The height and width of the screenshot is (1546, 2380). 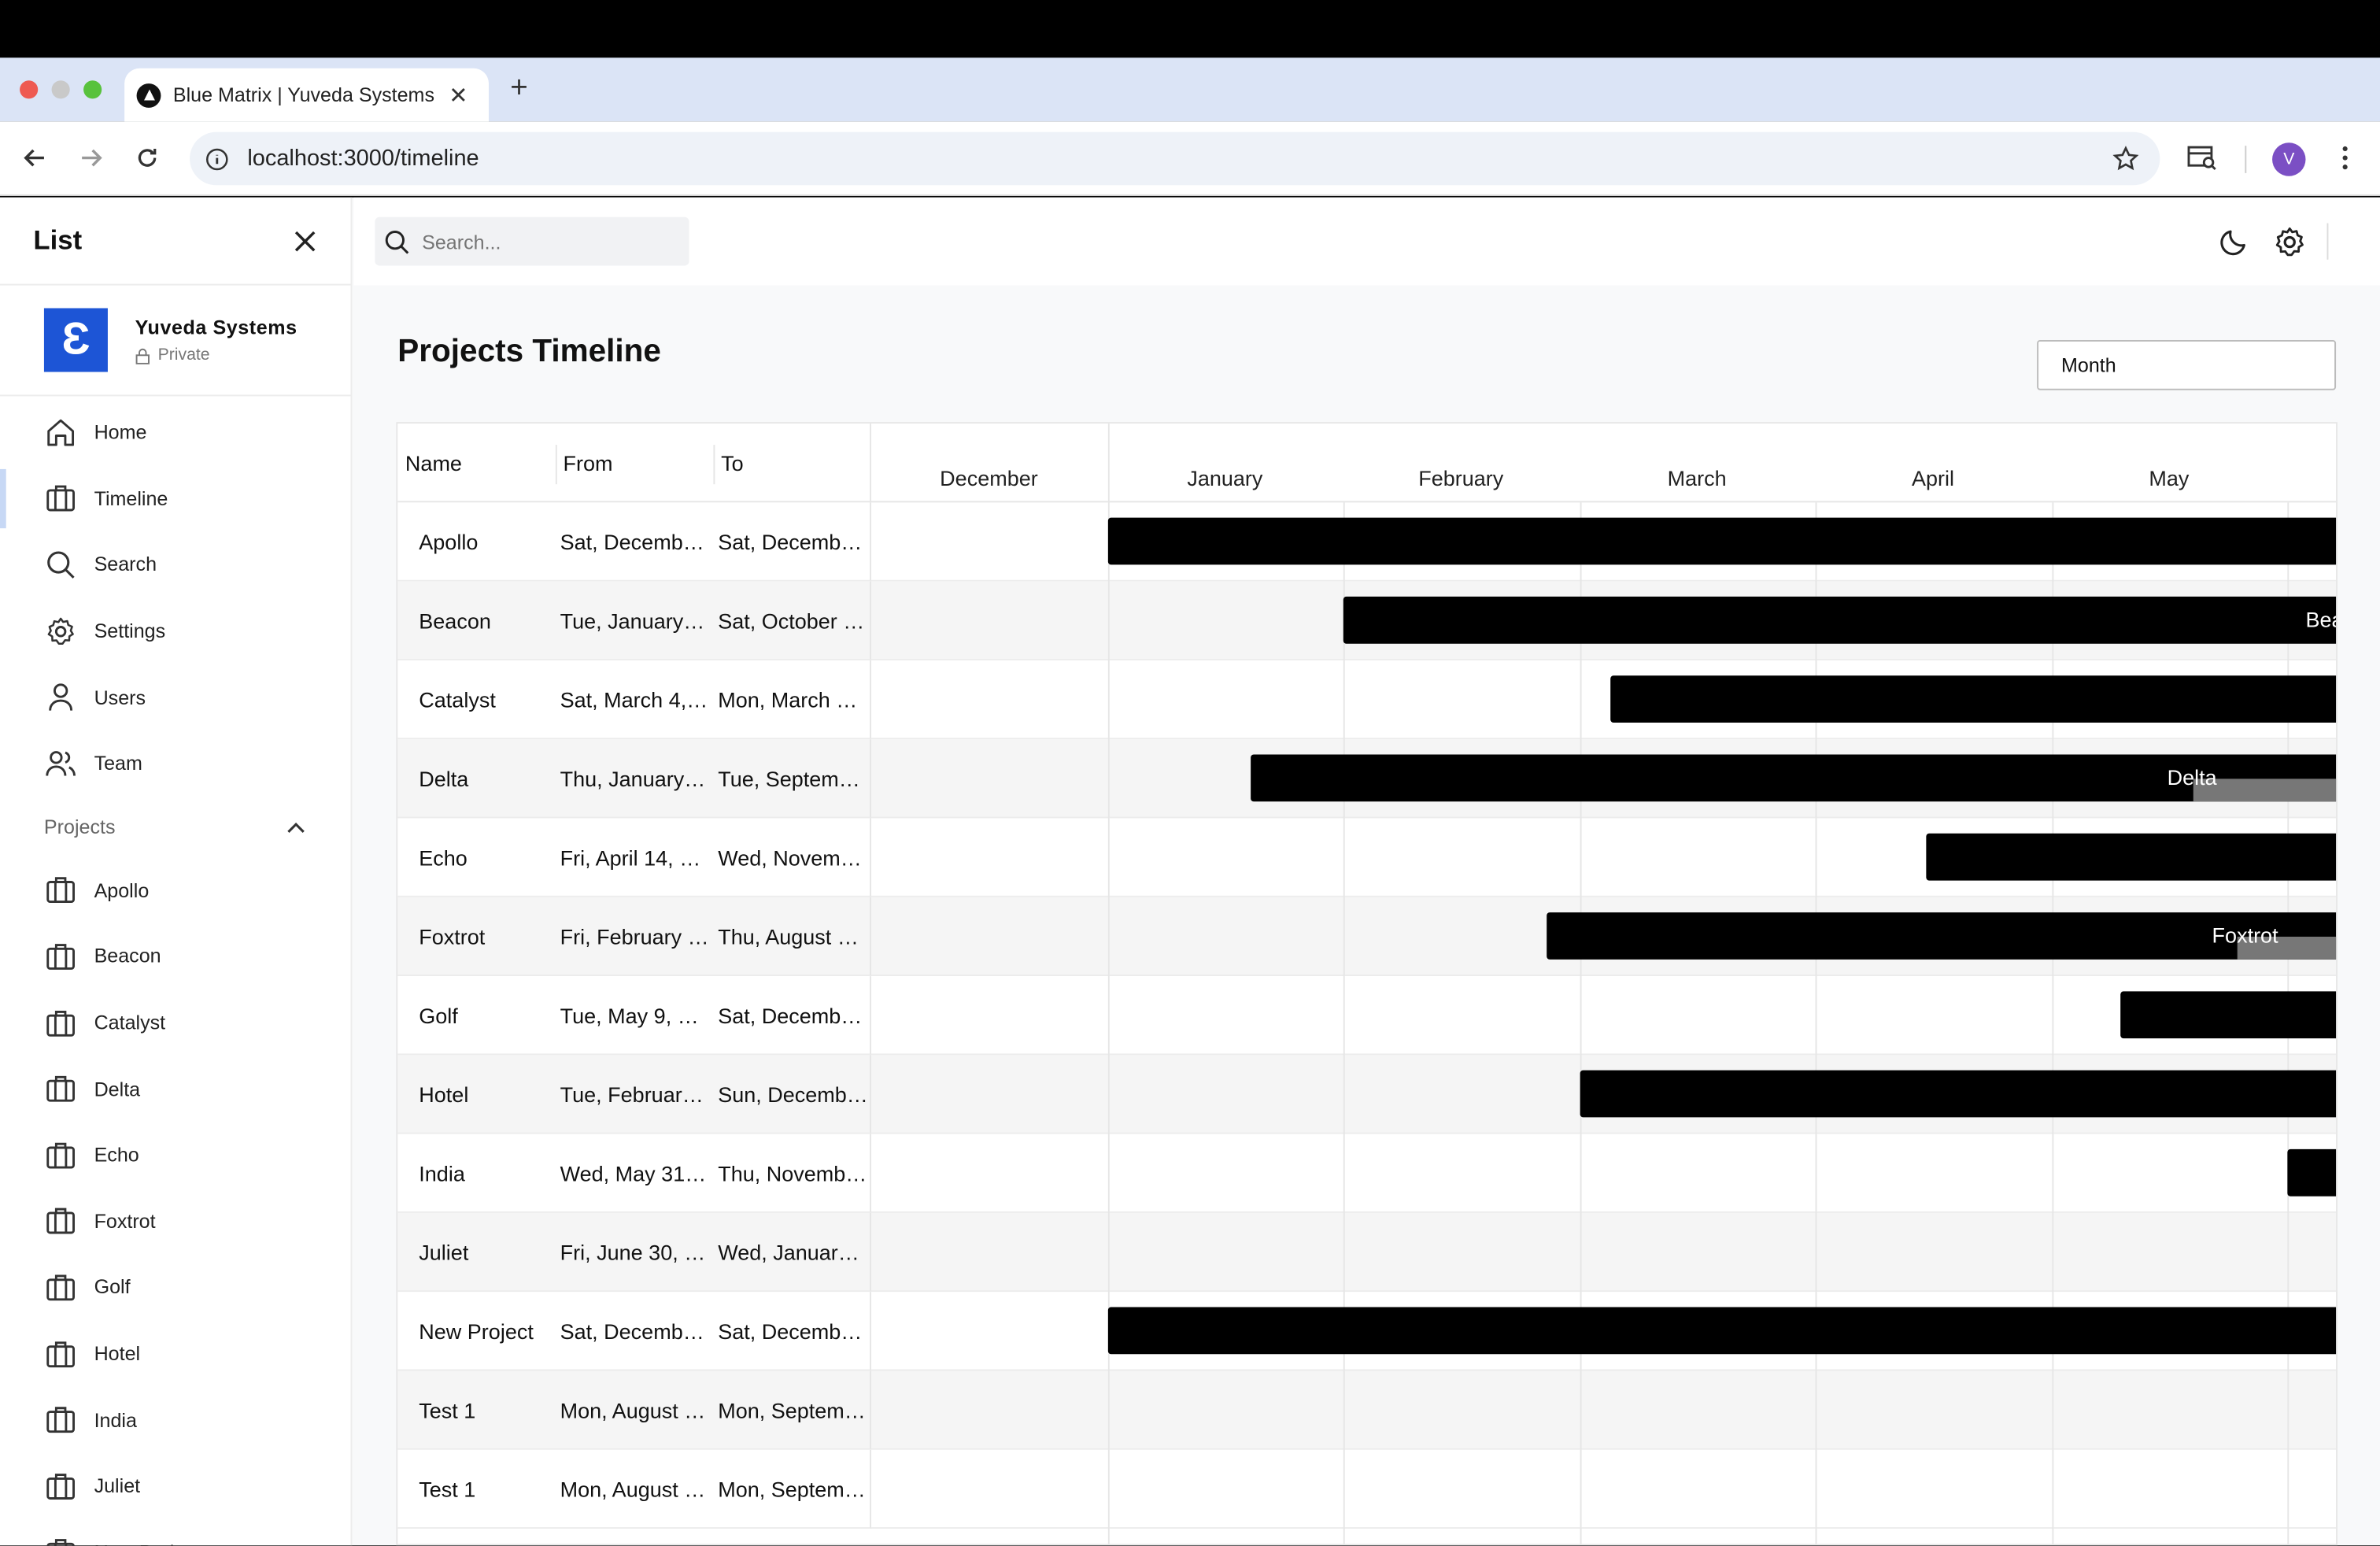 I want to click on back-button, so click(x=35, y=157).